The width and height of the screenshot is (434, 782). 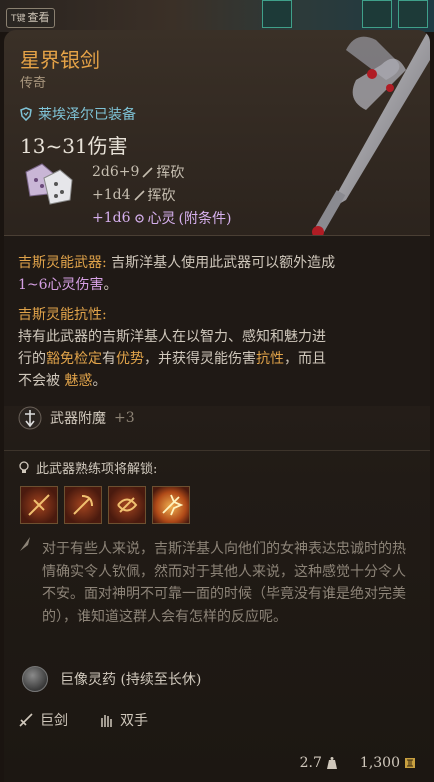 I want to click on weapon-type: 巨剑, so click(x=54, y=721).